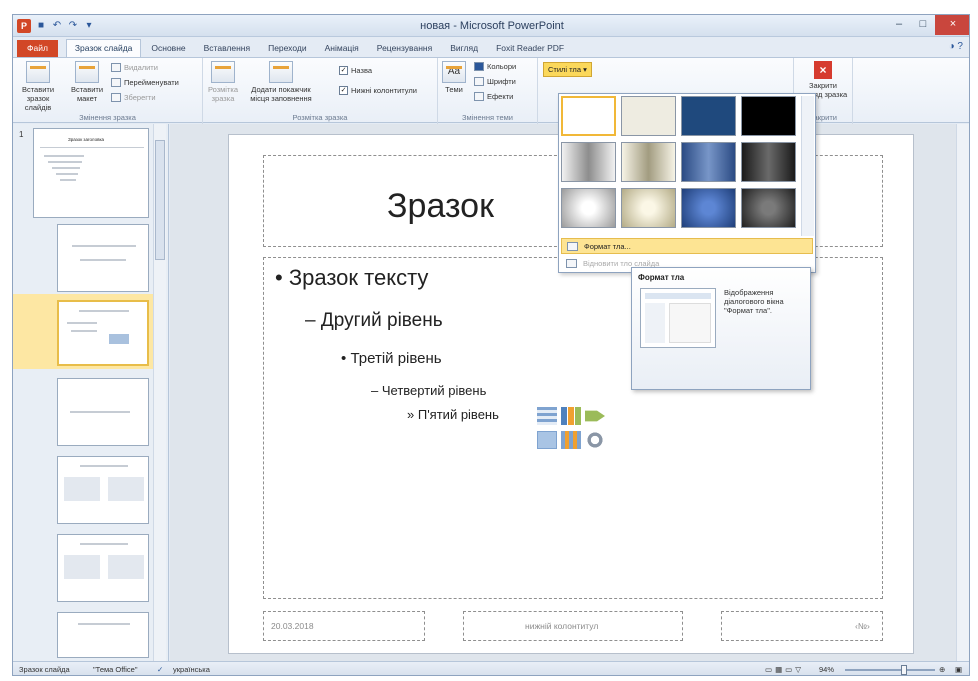 Image resolution: width=978 pixels, height=681 pixels. I want to click on fit-slide-icon: ▣, so click(958, 669).